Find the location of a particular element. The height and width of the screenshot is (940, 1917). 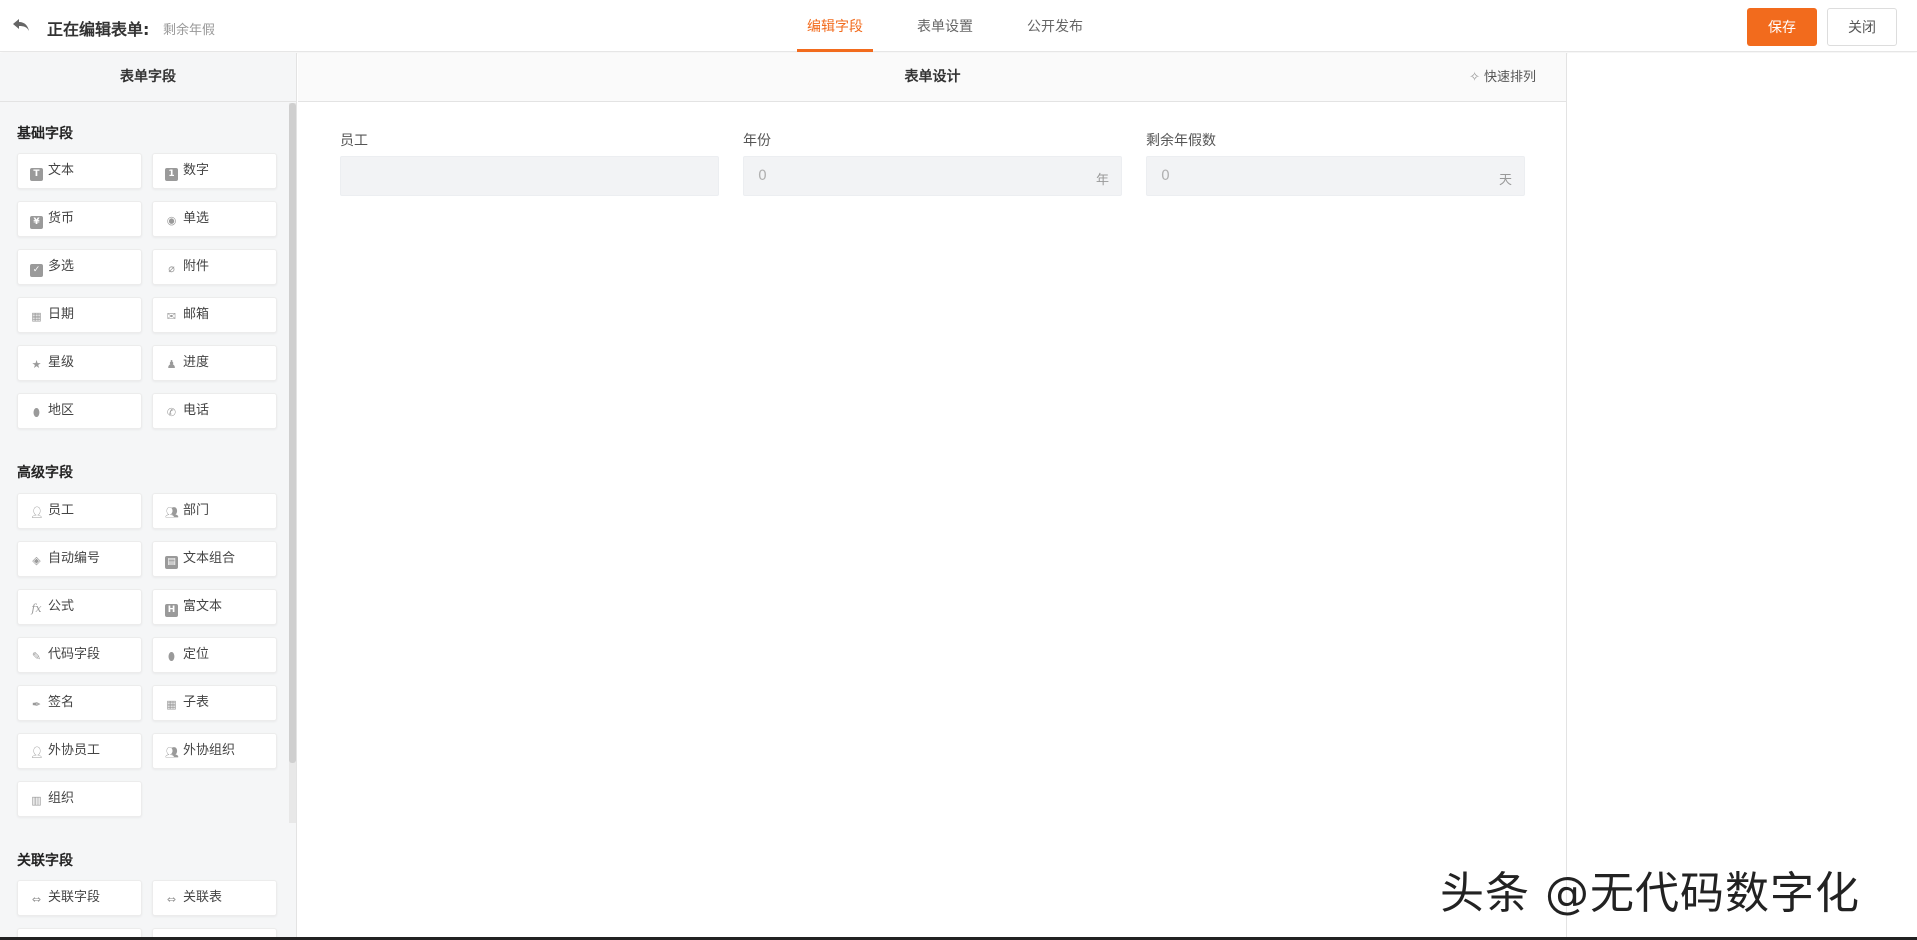

field-item-text-combine: ▤ 文本组合 is located at coordinates (214, 559).